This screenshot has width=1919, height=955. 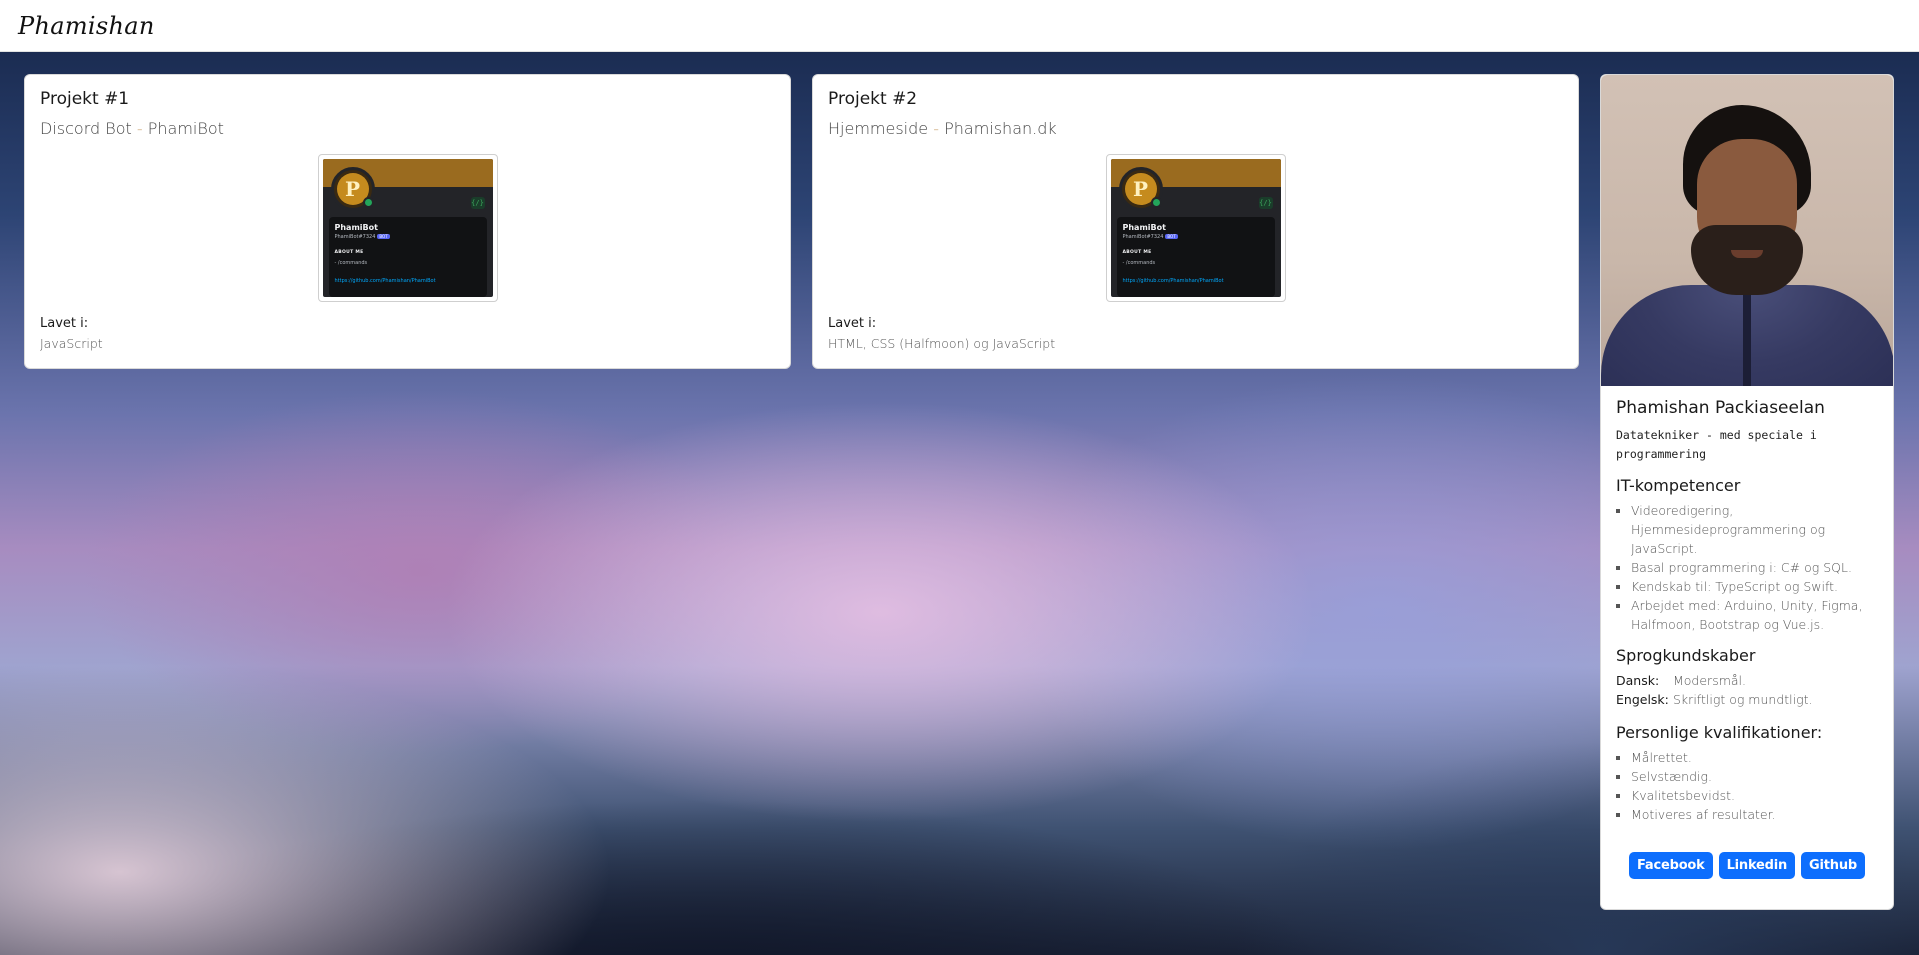 I want to click on social-buttons: Facebook Linkedin Github, so click(x=1747, y=865).